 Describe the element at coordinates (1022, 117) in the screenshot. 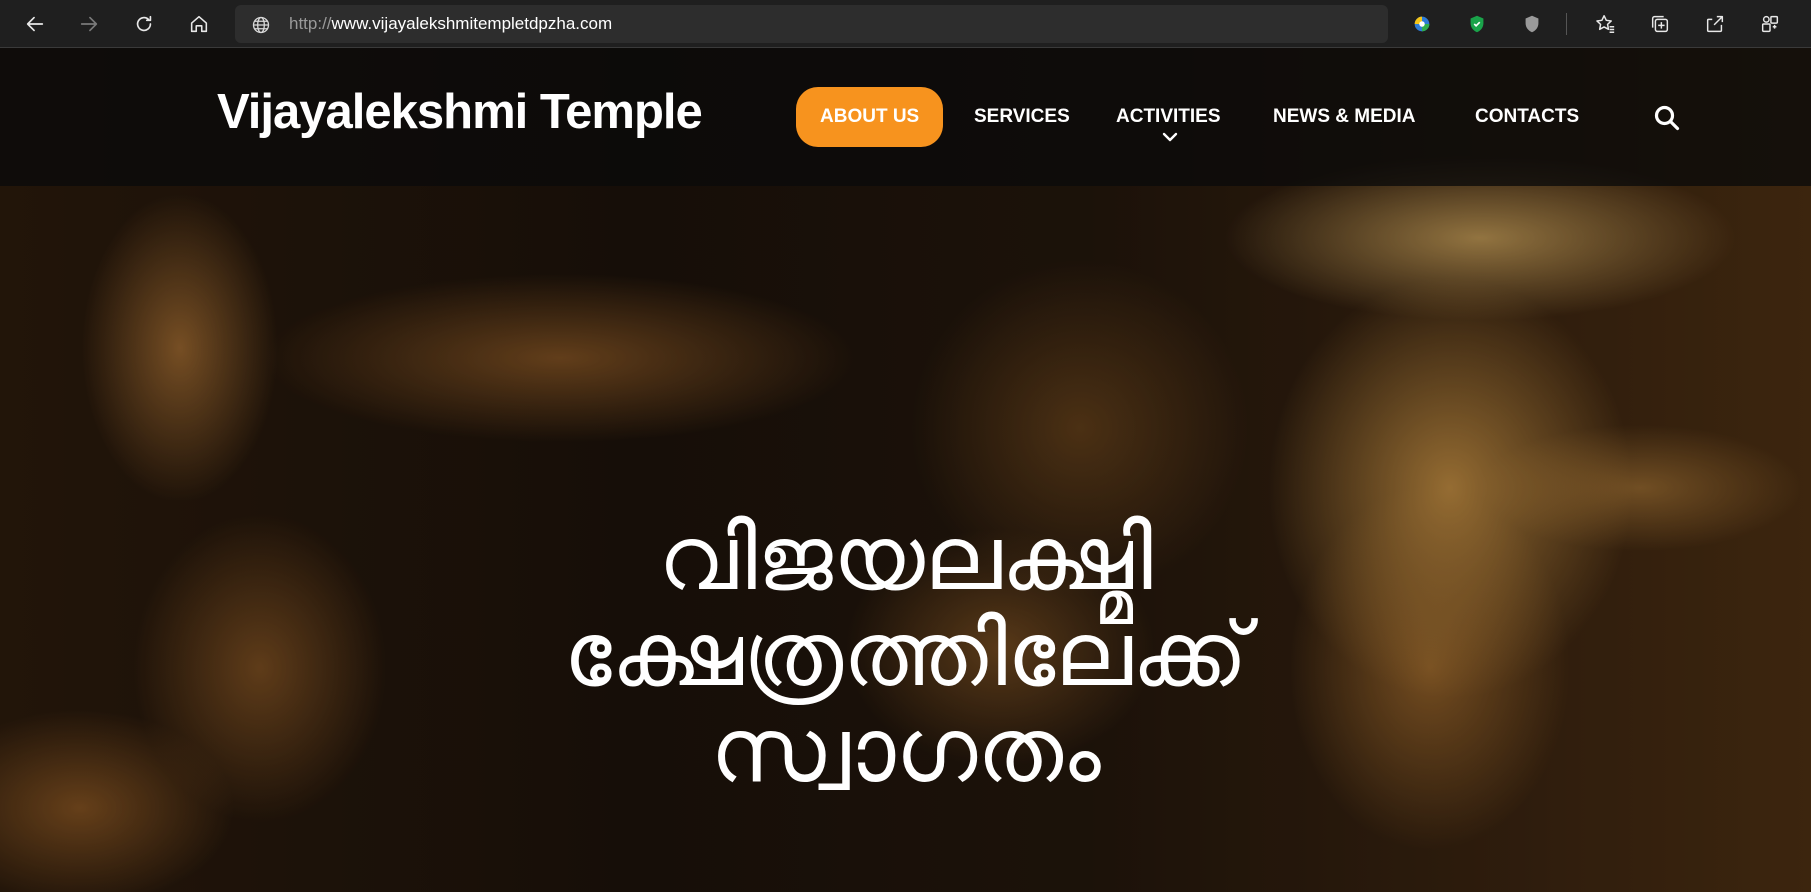

I see `nav-services: SERVICES` at that location.